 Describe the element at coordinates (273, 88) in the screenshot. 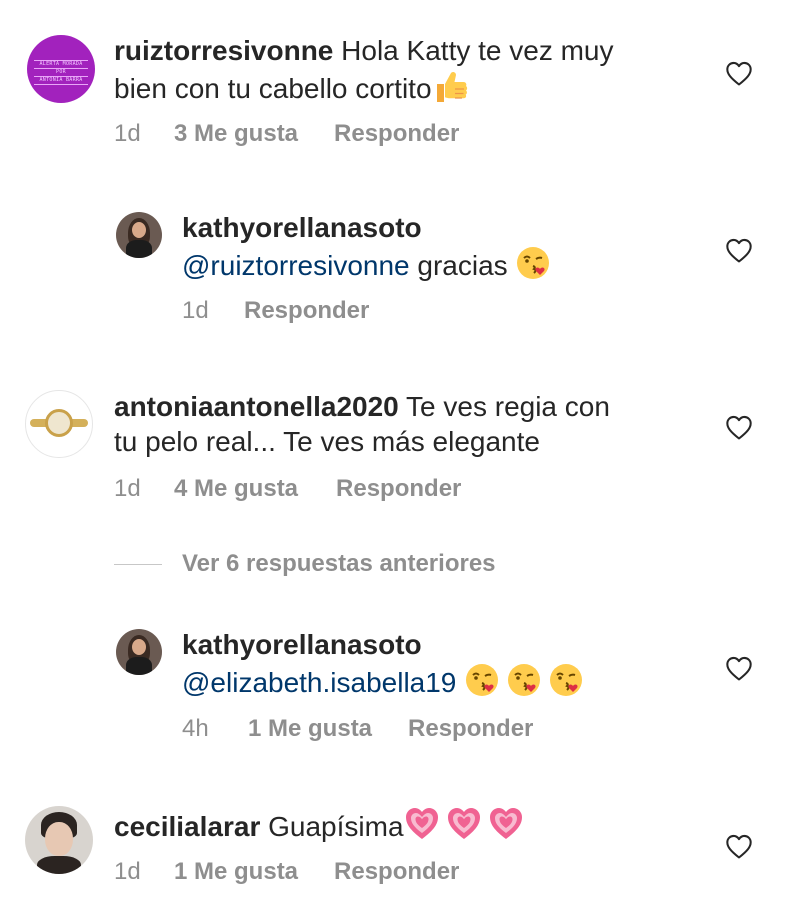

I see `comment-text: bien con tu cabello cortito` at that location.